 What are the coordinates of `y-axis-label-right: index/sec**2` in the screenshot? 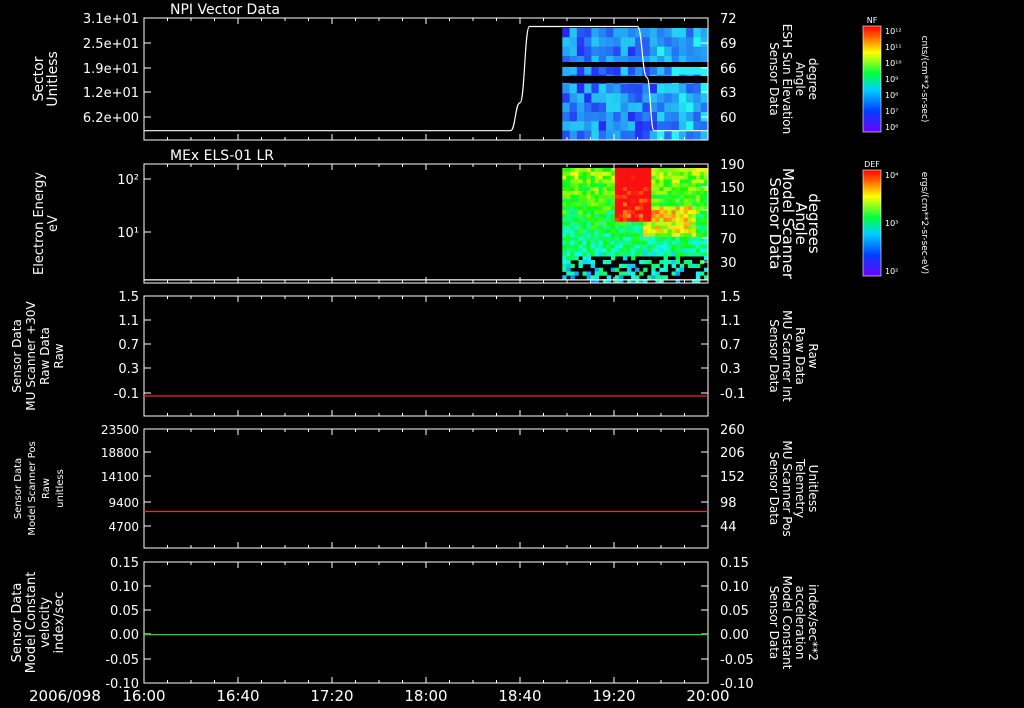 It's located at (813, 622).